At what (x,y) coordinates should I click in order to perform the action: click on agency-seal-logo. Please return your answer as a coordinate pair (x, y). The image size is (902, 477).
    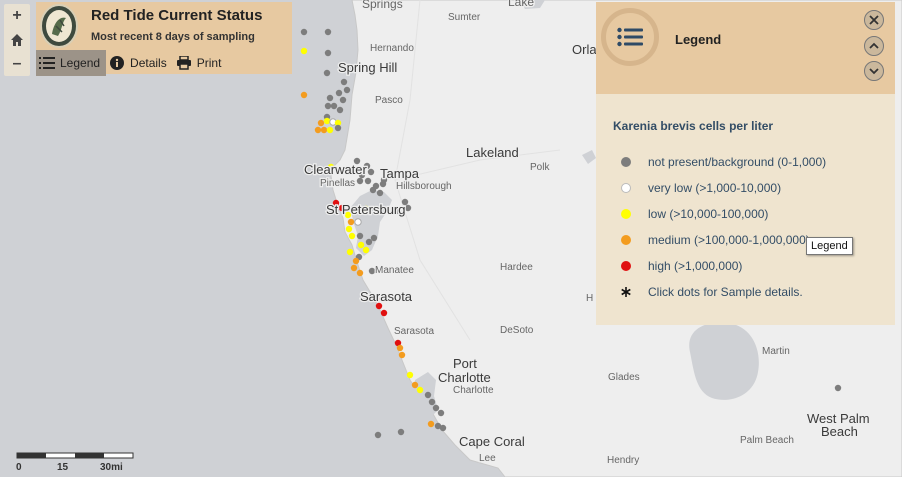
    Looking at the image, I should click on (59, 26).